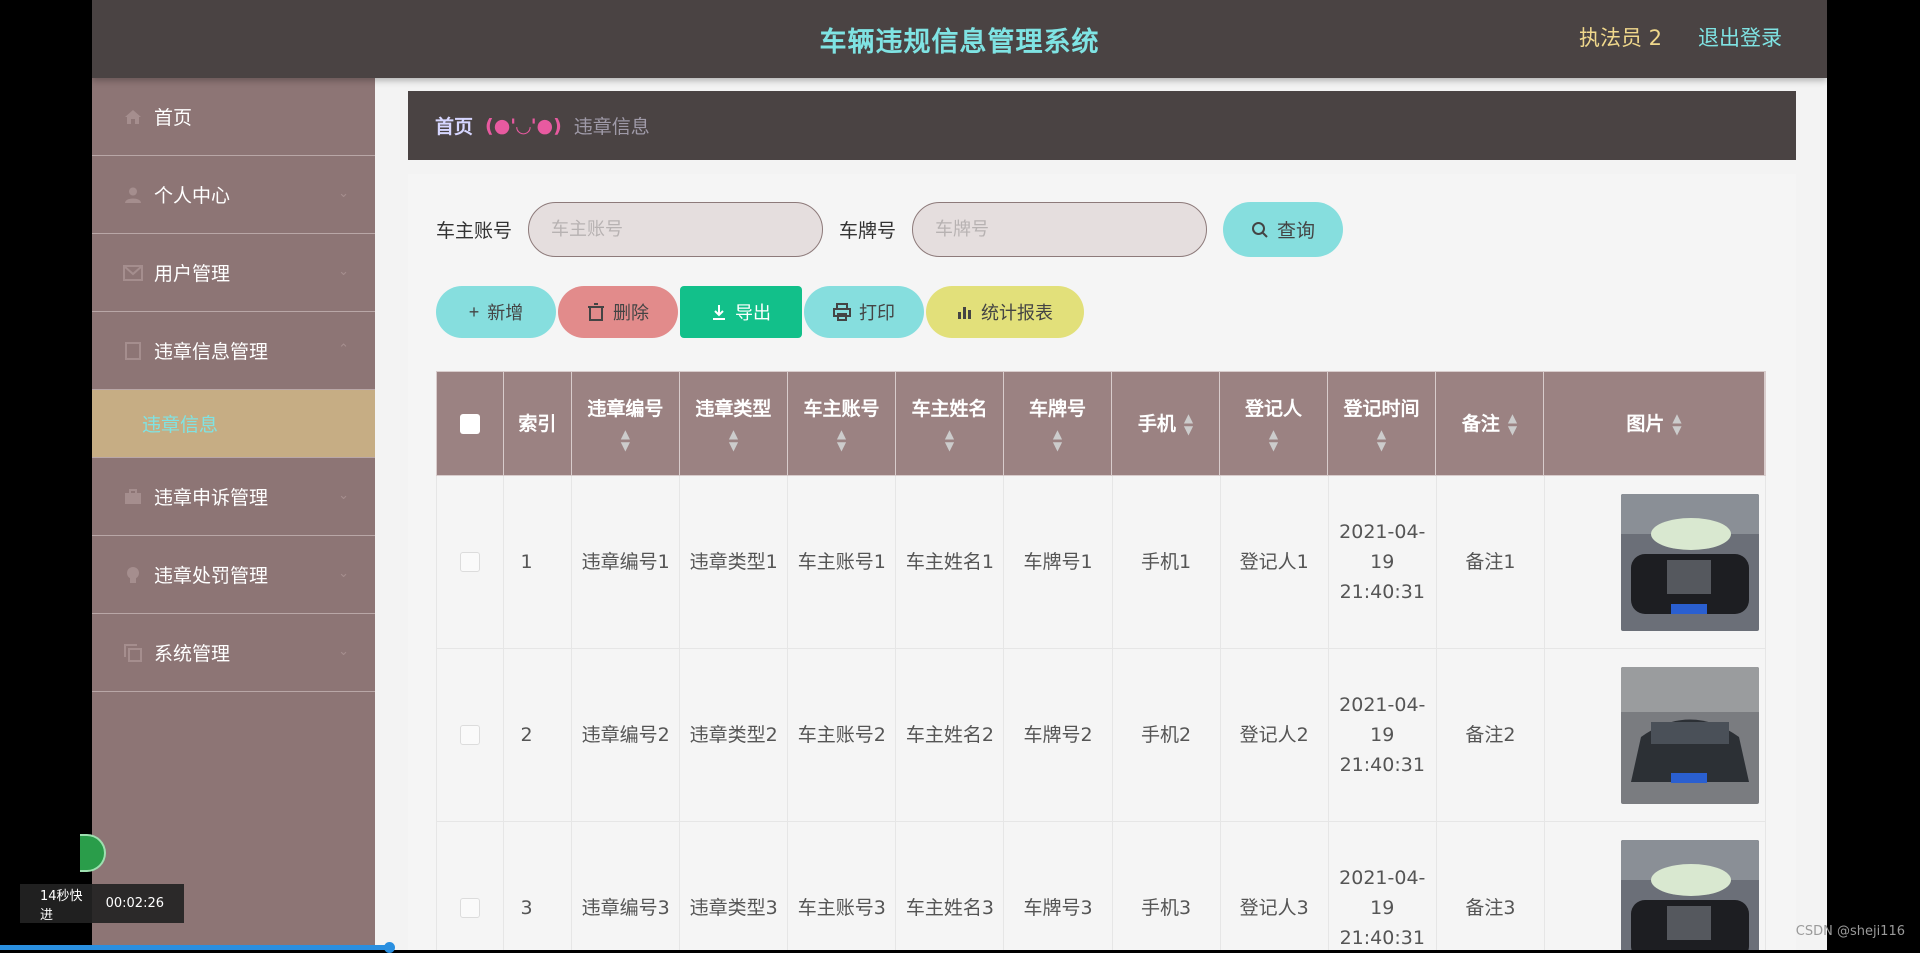 This screenshot has height=953, width=1920. What do you see at coordinates (211, 498) in the screenshot?
I see `sidebar-item-label: 违章申诉管理` at bounding box center [211, 498].